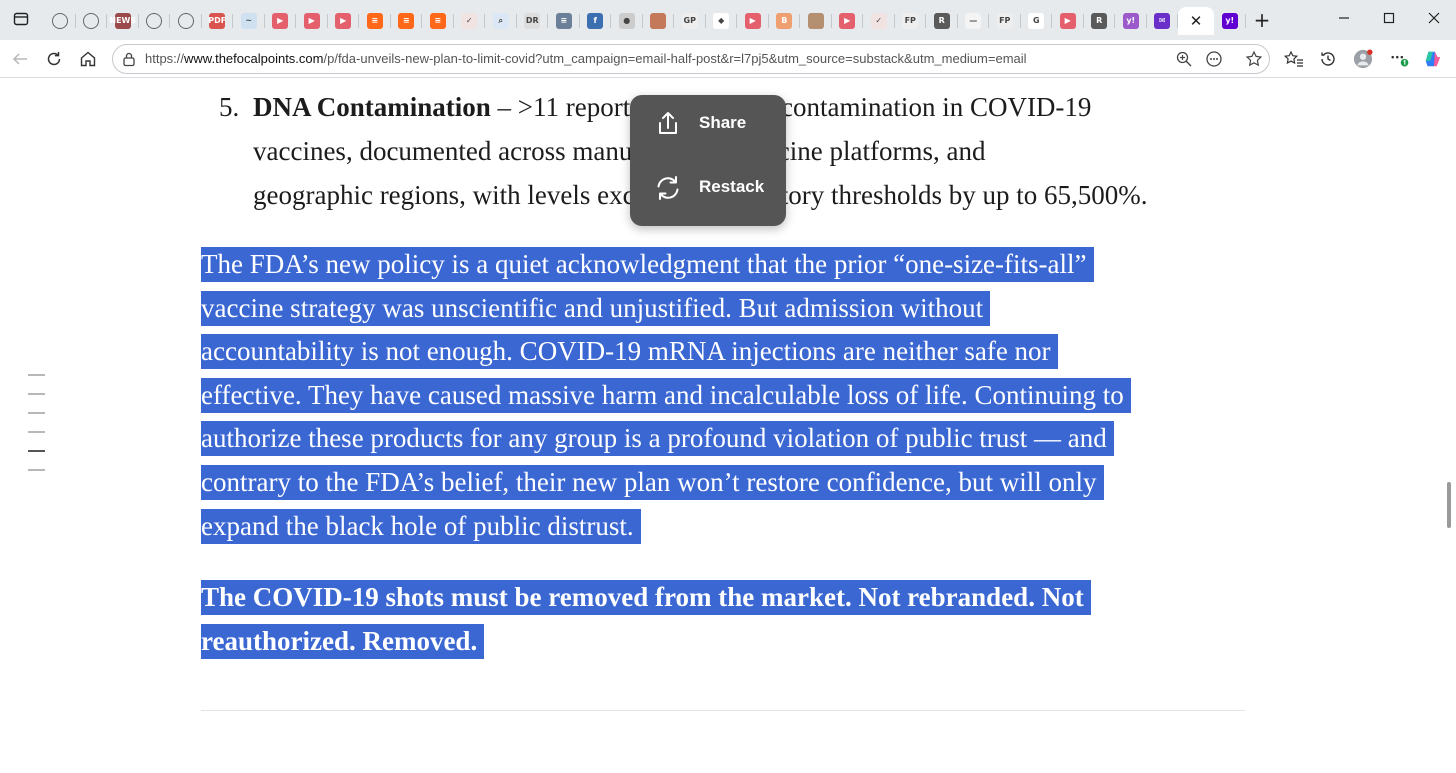  I want to click on browser-tab: ✉, so click(1163, 21).